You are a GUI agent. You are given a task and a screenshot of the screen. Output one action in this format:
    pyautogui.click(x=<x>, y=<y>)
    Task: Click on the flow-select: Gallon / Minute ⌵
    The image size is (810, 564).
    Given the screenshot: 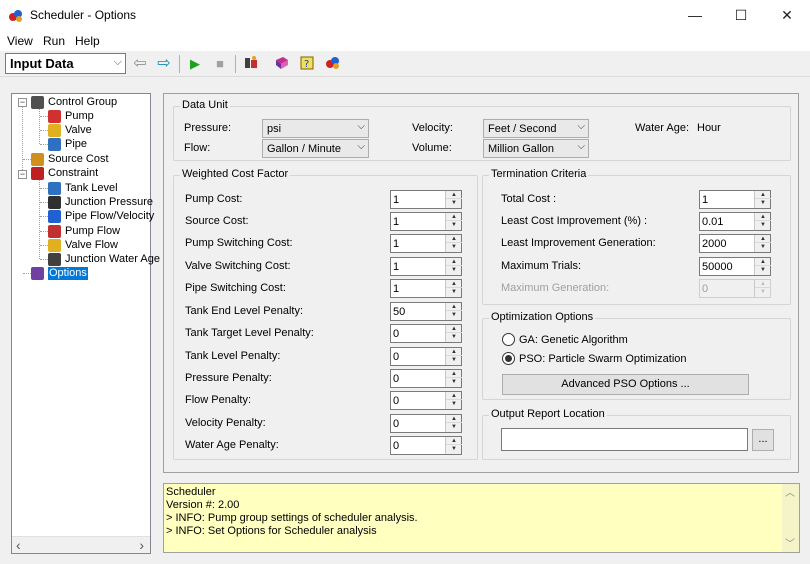 What is the action you would take?
    pyautogui.click(x=315, y=148)
    